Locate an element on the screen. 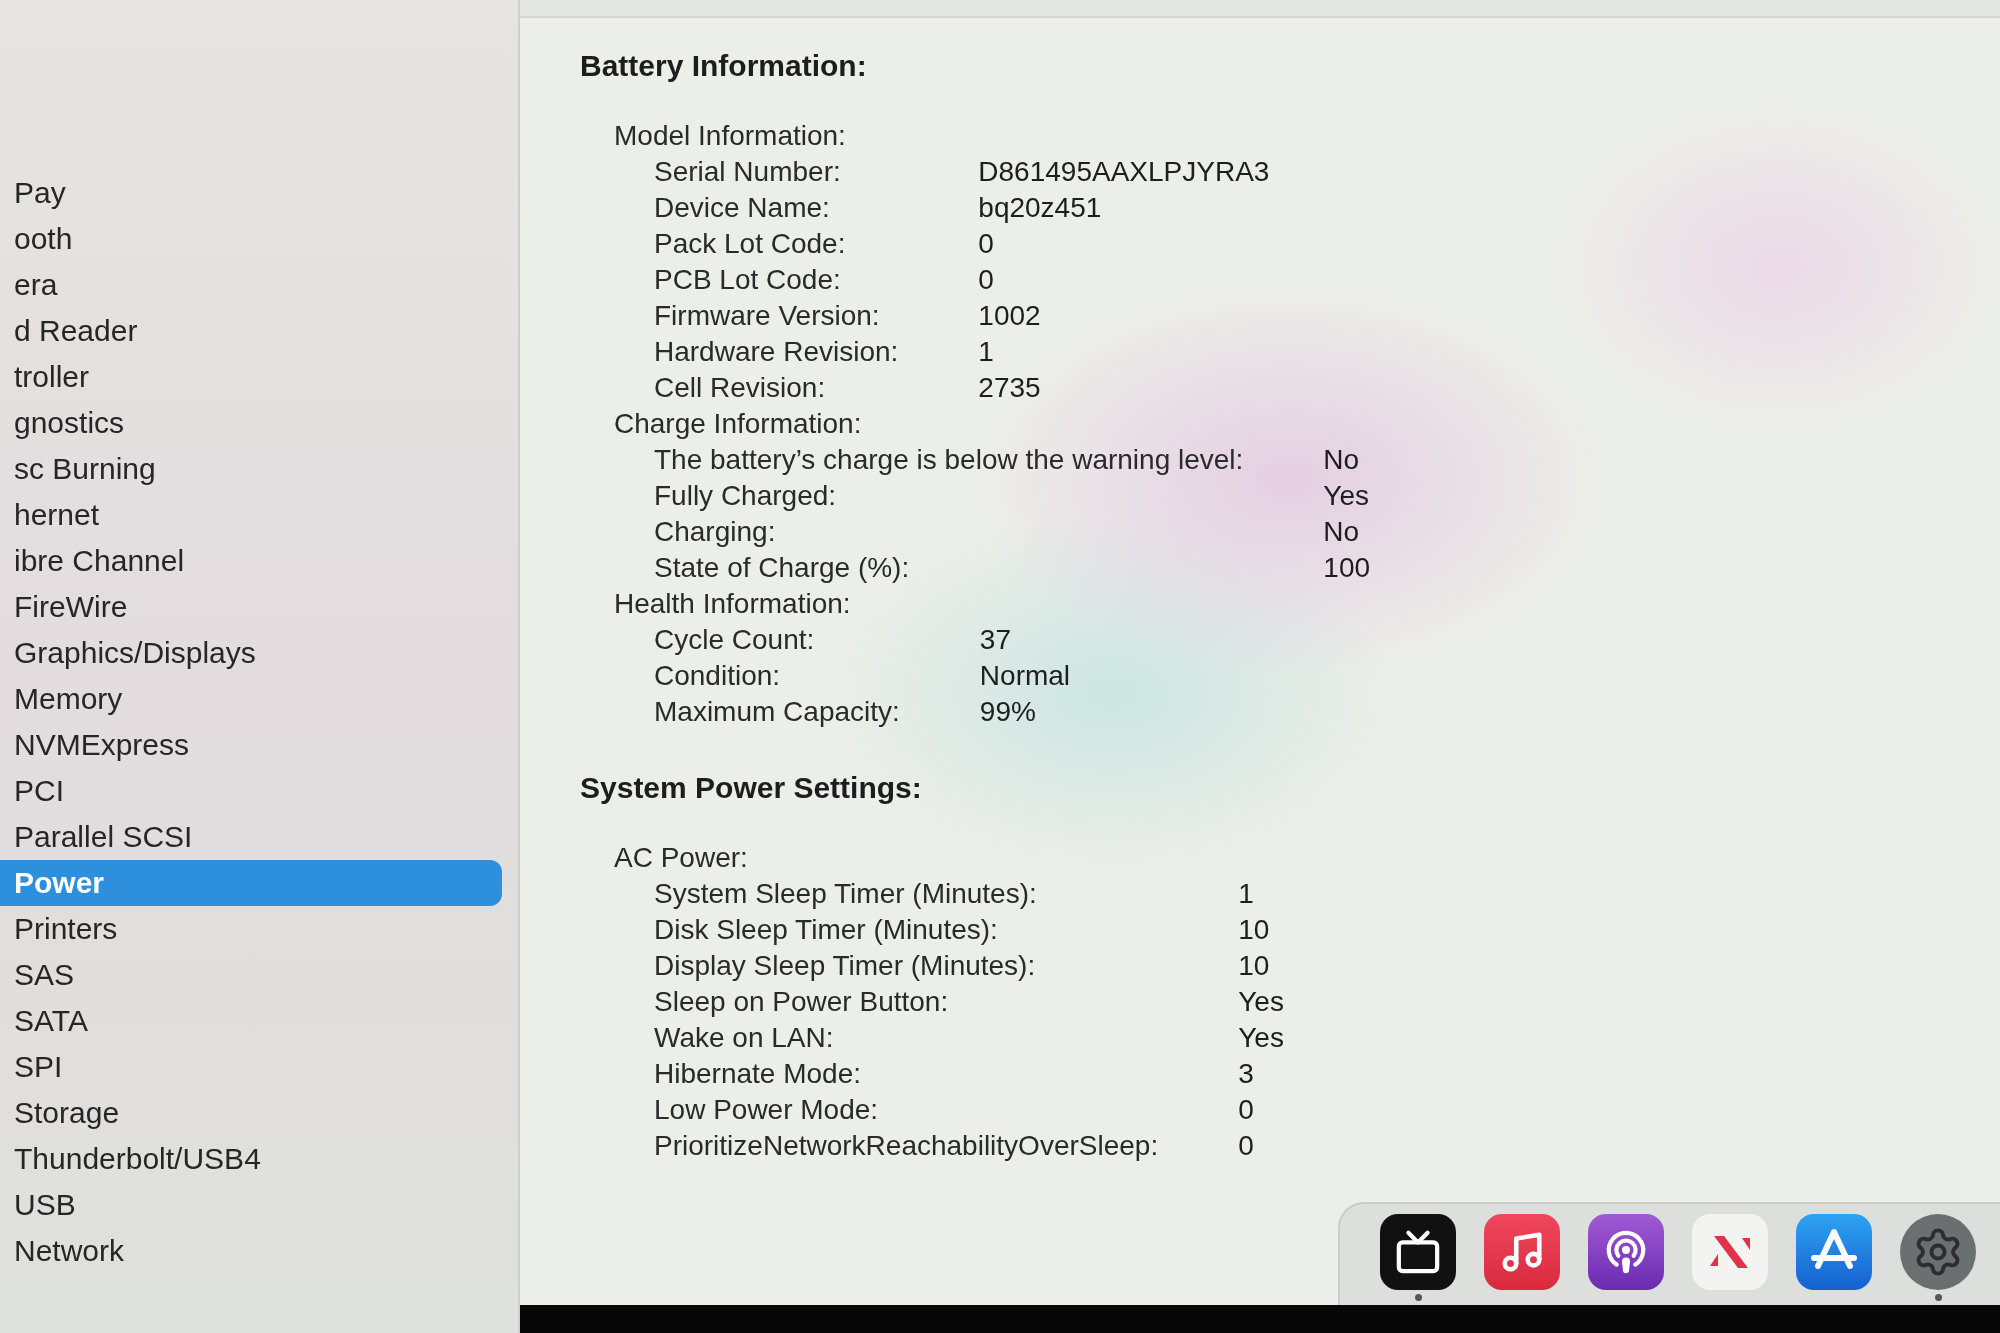 The image size is (2000, 1333). property-label: Serial Number: is located at coordinates (747, 172).